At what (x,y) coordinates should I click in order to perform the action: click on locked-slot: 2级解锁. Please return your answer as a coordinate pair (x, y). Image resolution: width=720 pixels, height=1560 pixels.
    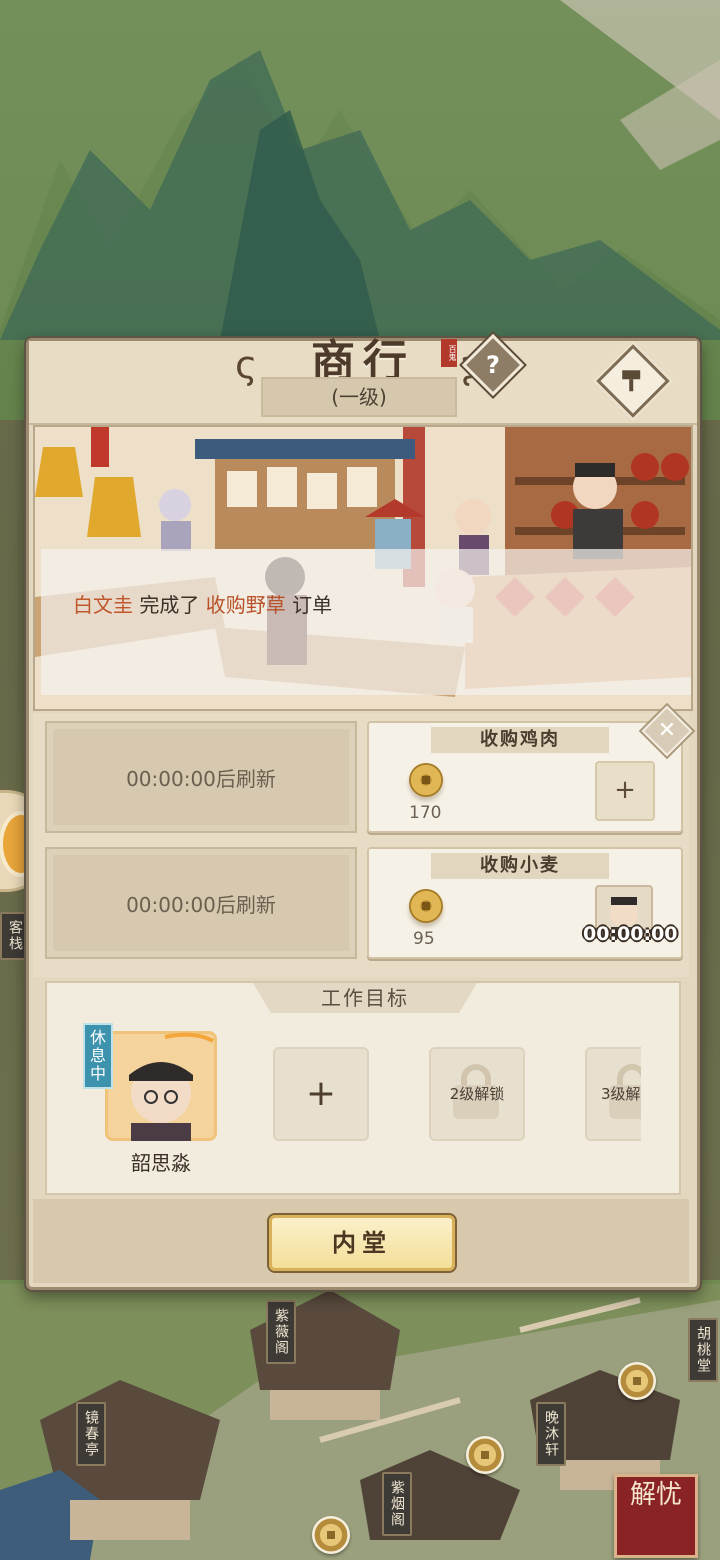
    Looking at the image, I should click on (477, 1094).